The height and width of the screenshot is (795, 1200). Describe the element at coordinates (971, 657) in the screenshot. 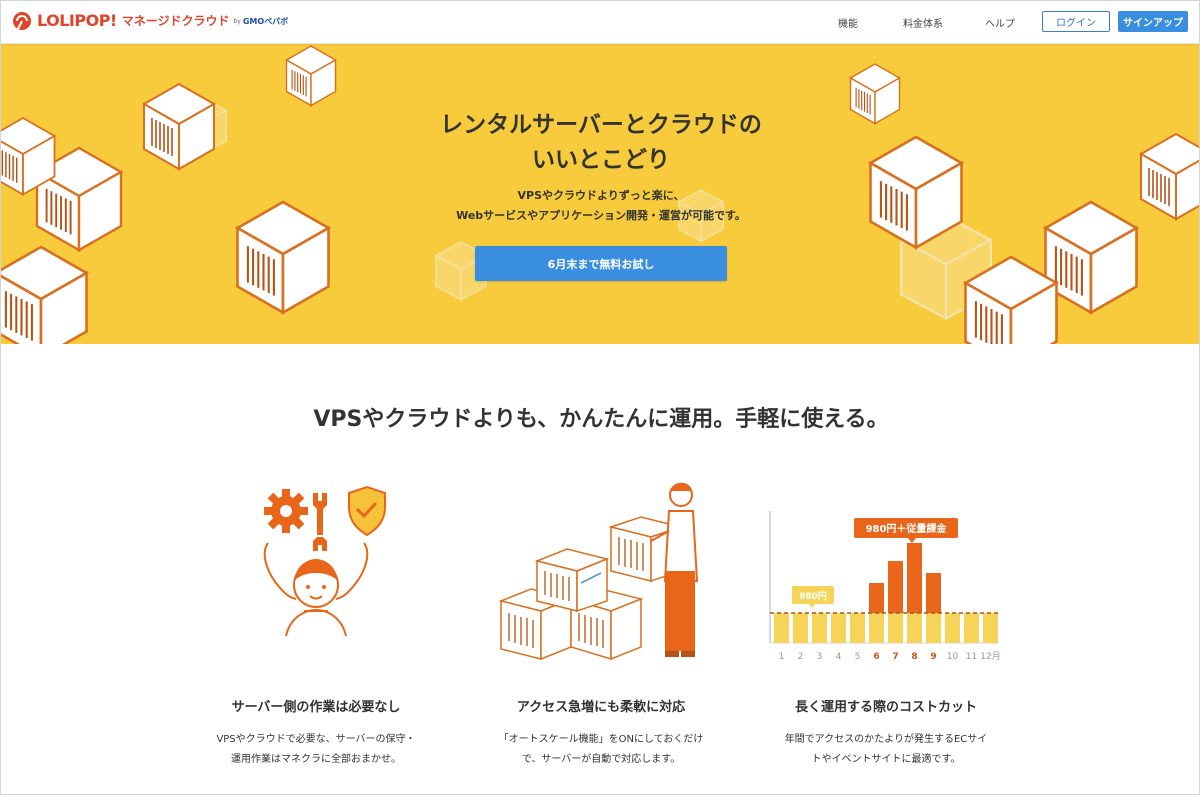

I see `month-label: 11` at that location.